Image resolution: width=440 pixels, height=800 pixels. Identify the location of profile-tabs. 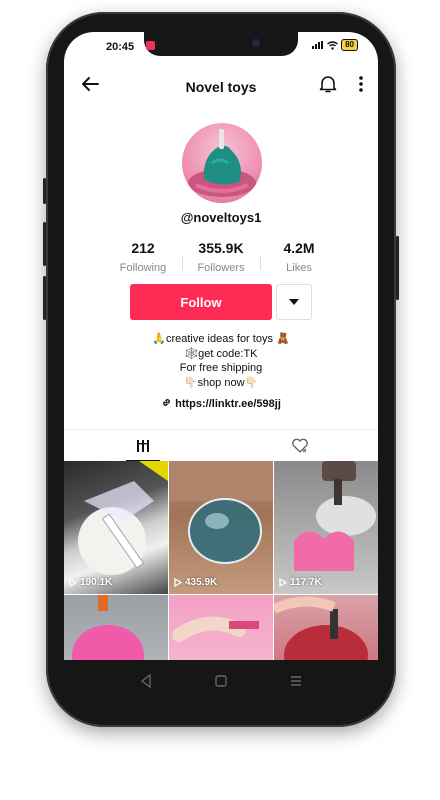
(221, 445).